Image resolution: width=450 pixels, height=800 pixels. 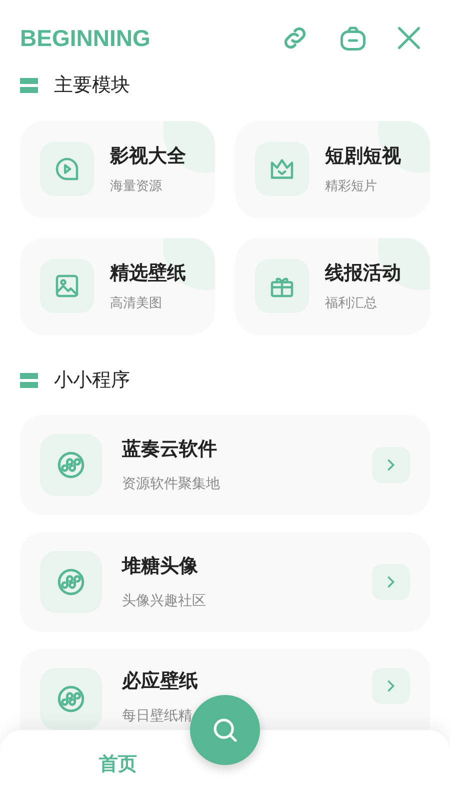 I want to click on section-title: 小小程序, so click(x=92, y=380).